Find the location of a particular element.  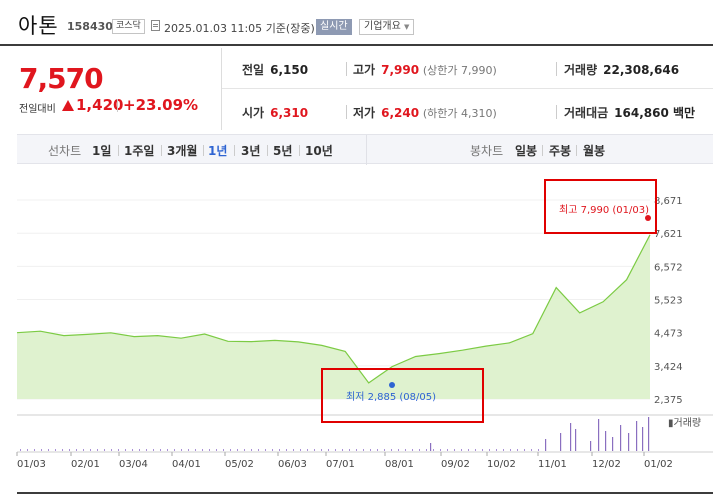

tab-period-10y: 10년 is located at coordinates (319, 150).